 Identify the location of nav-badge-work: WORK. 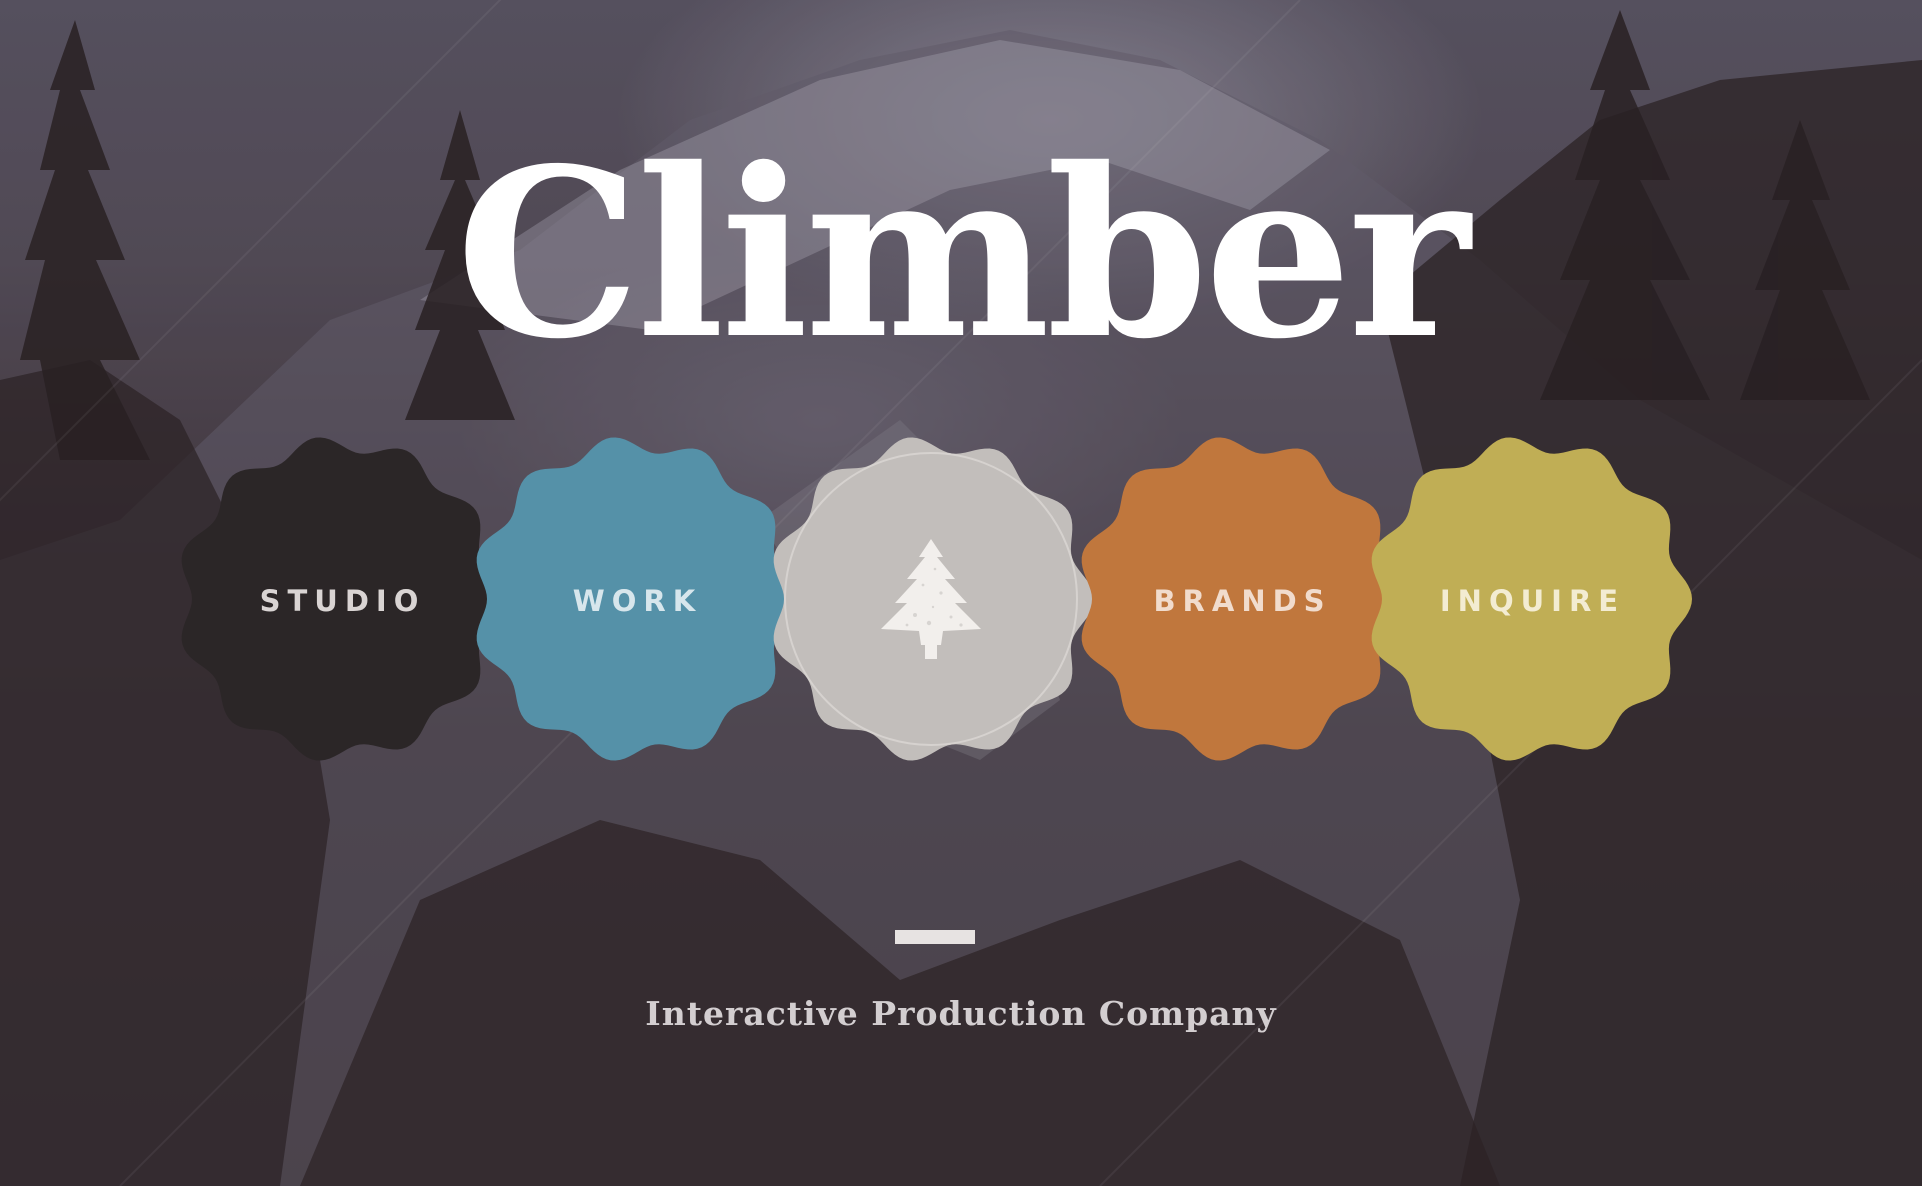
(634, 599).